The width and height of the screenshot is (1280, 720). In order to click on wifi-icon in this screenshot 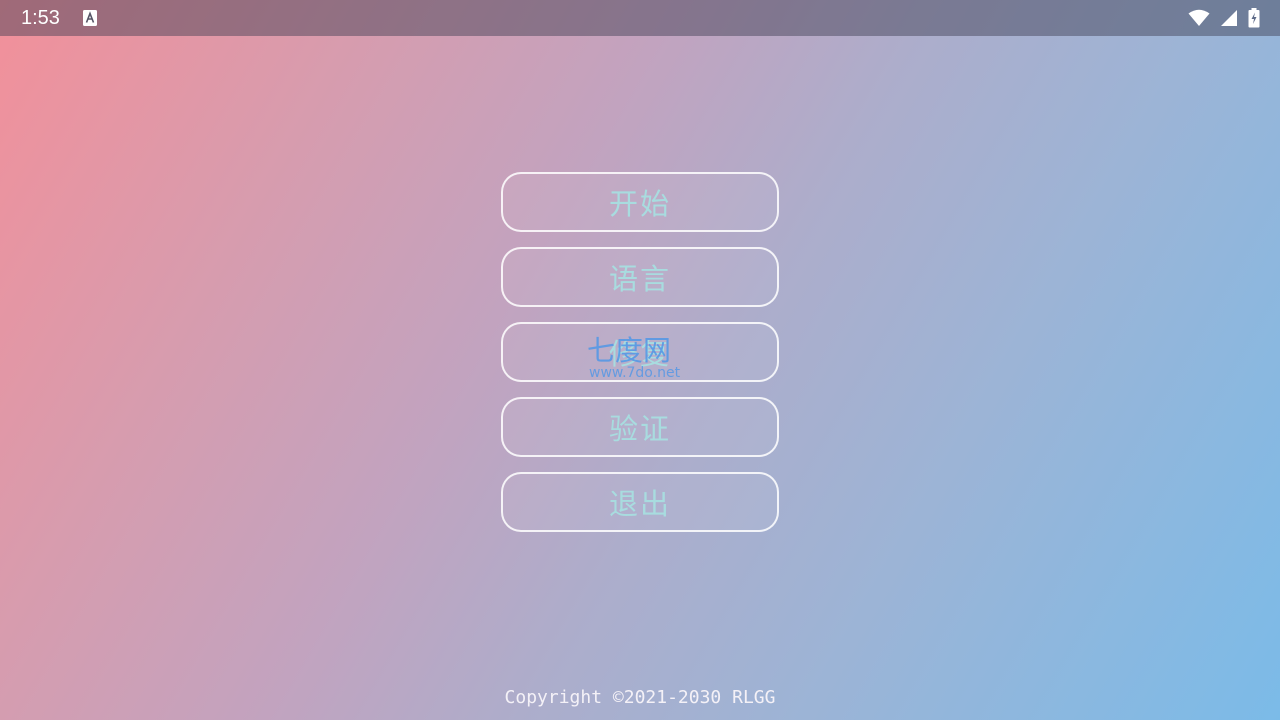, I will do `click(1199, 18)`.